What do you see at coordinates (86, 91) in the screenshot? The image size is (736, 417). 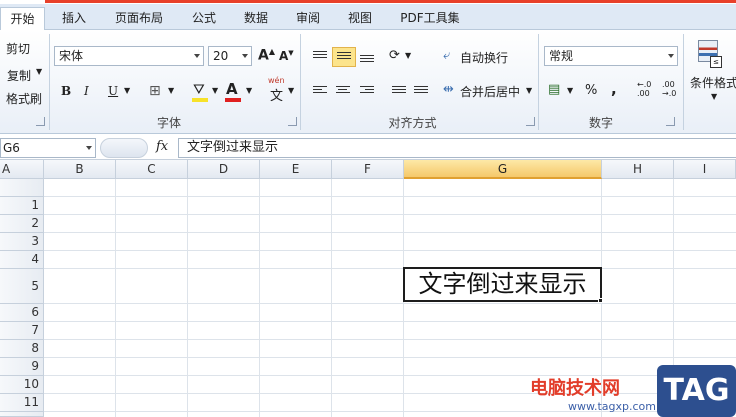 I see `italic-button: I` at bounding box center [86, 91].